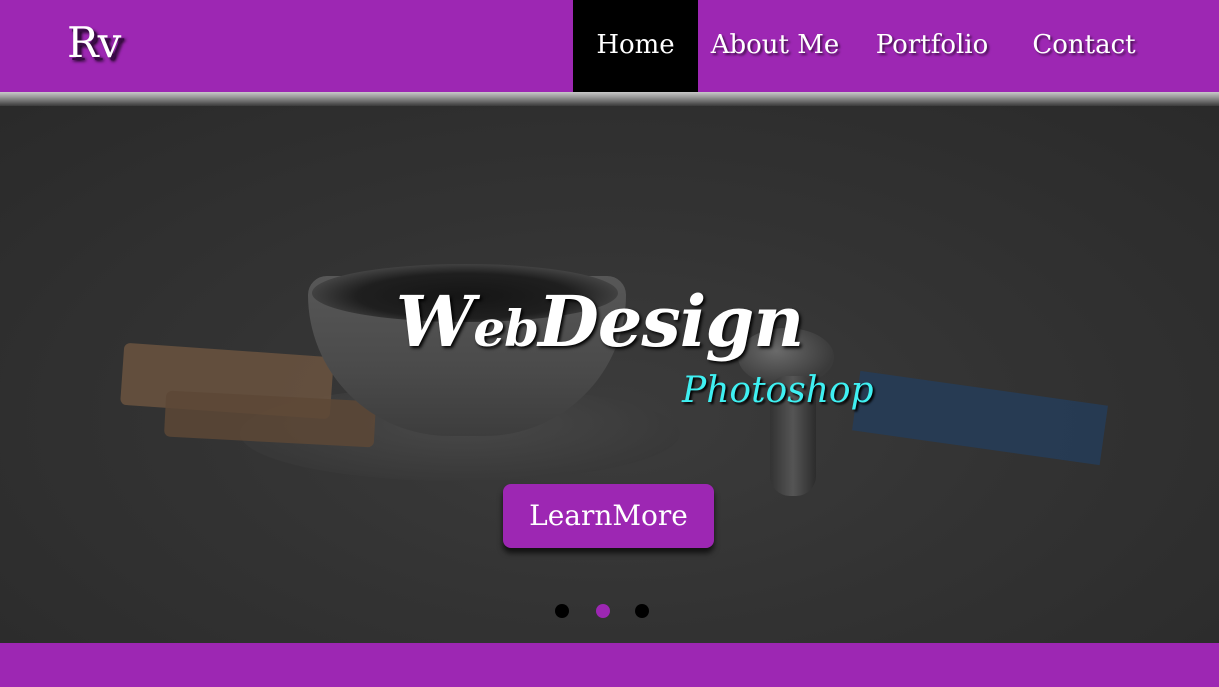  What do you see at coordinates (775, 46) in the screenshot?
I see `nav-about-me: About Me` at bounding box center [775, 46].